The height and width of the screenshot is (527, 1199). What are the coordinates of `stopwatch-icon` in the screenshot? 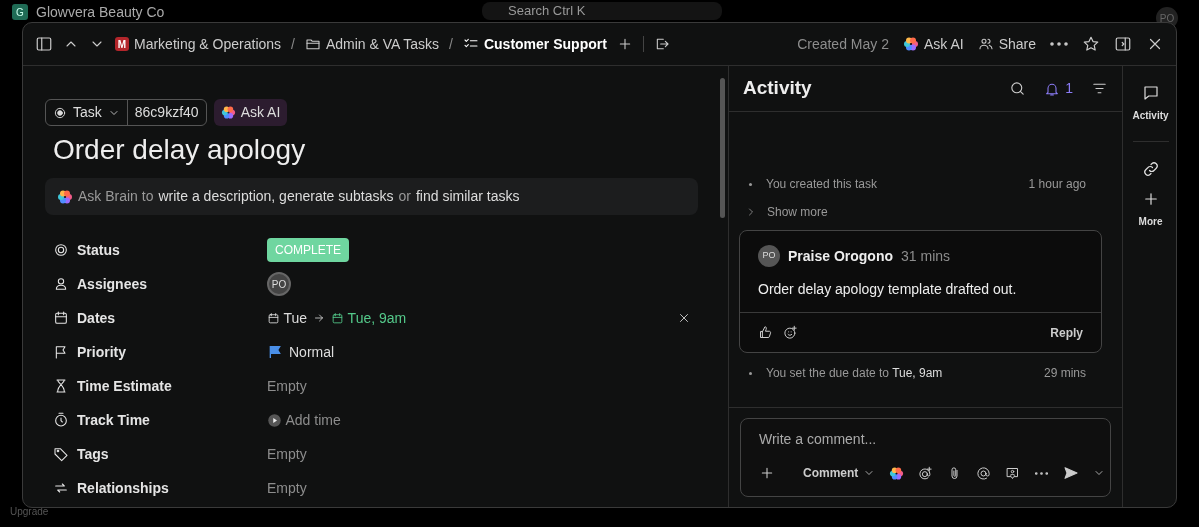 It's located at (61, 420).